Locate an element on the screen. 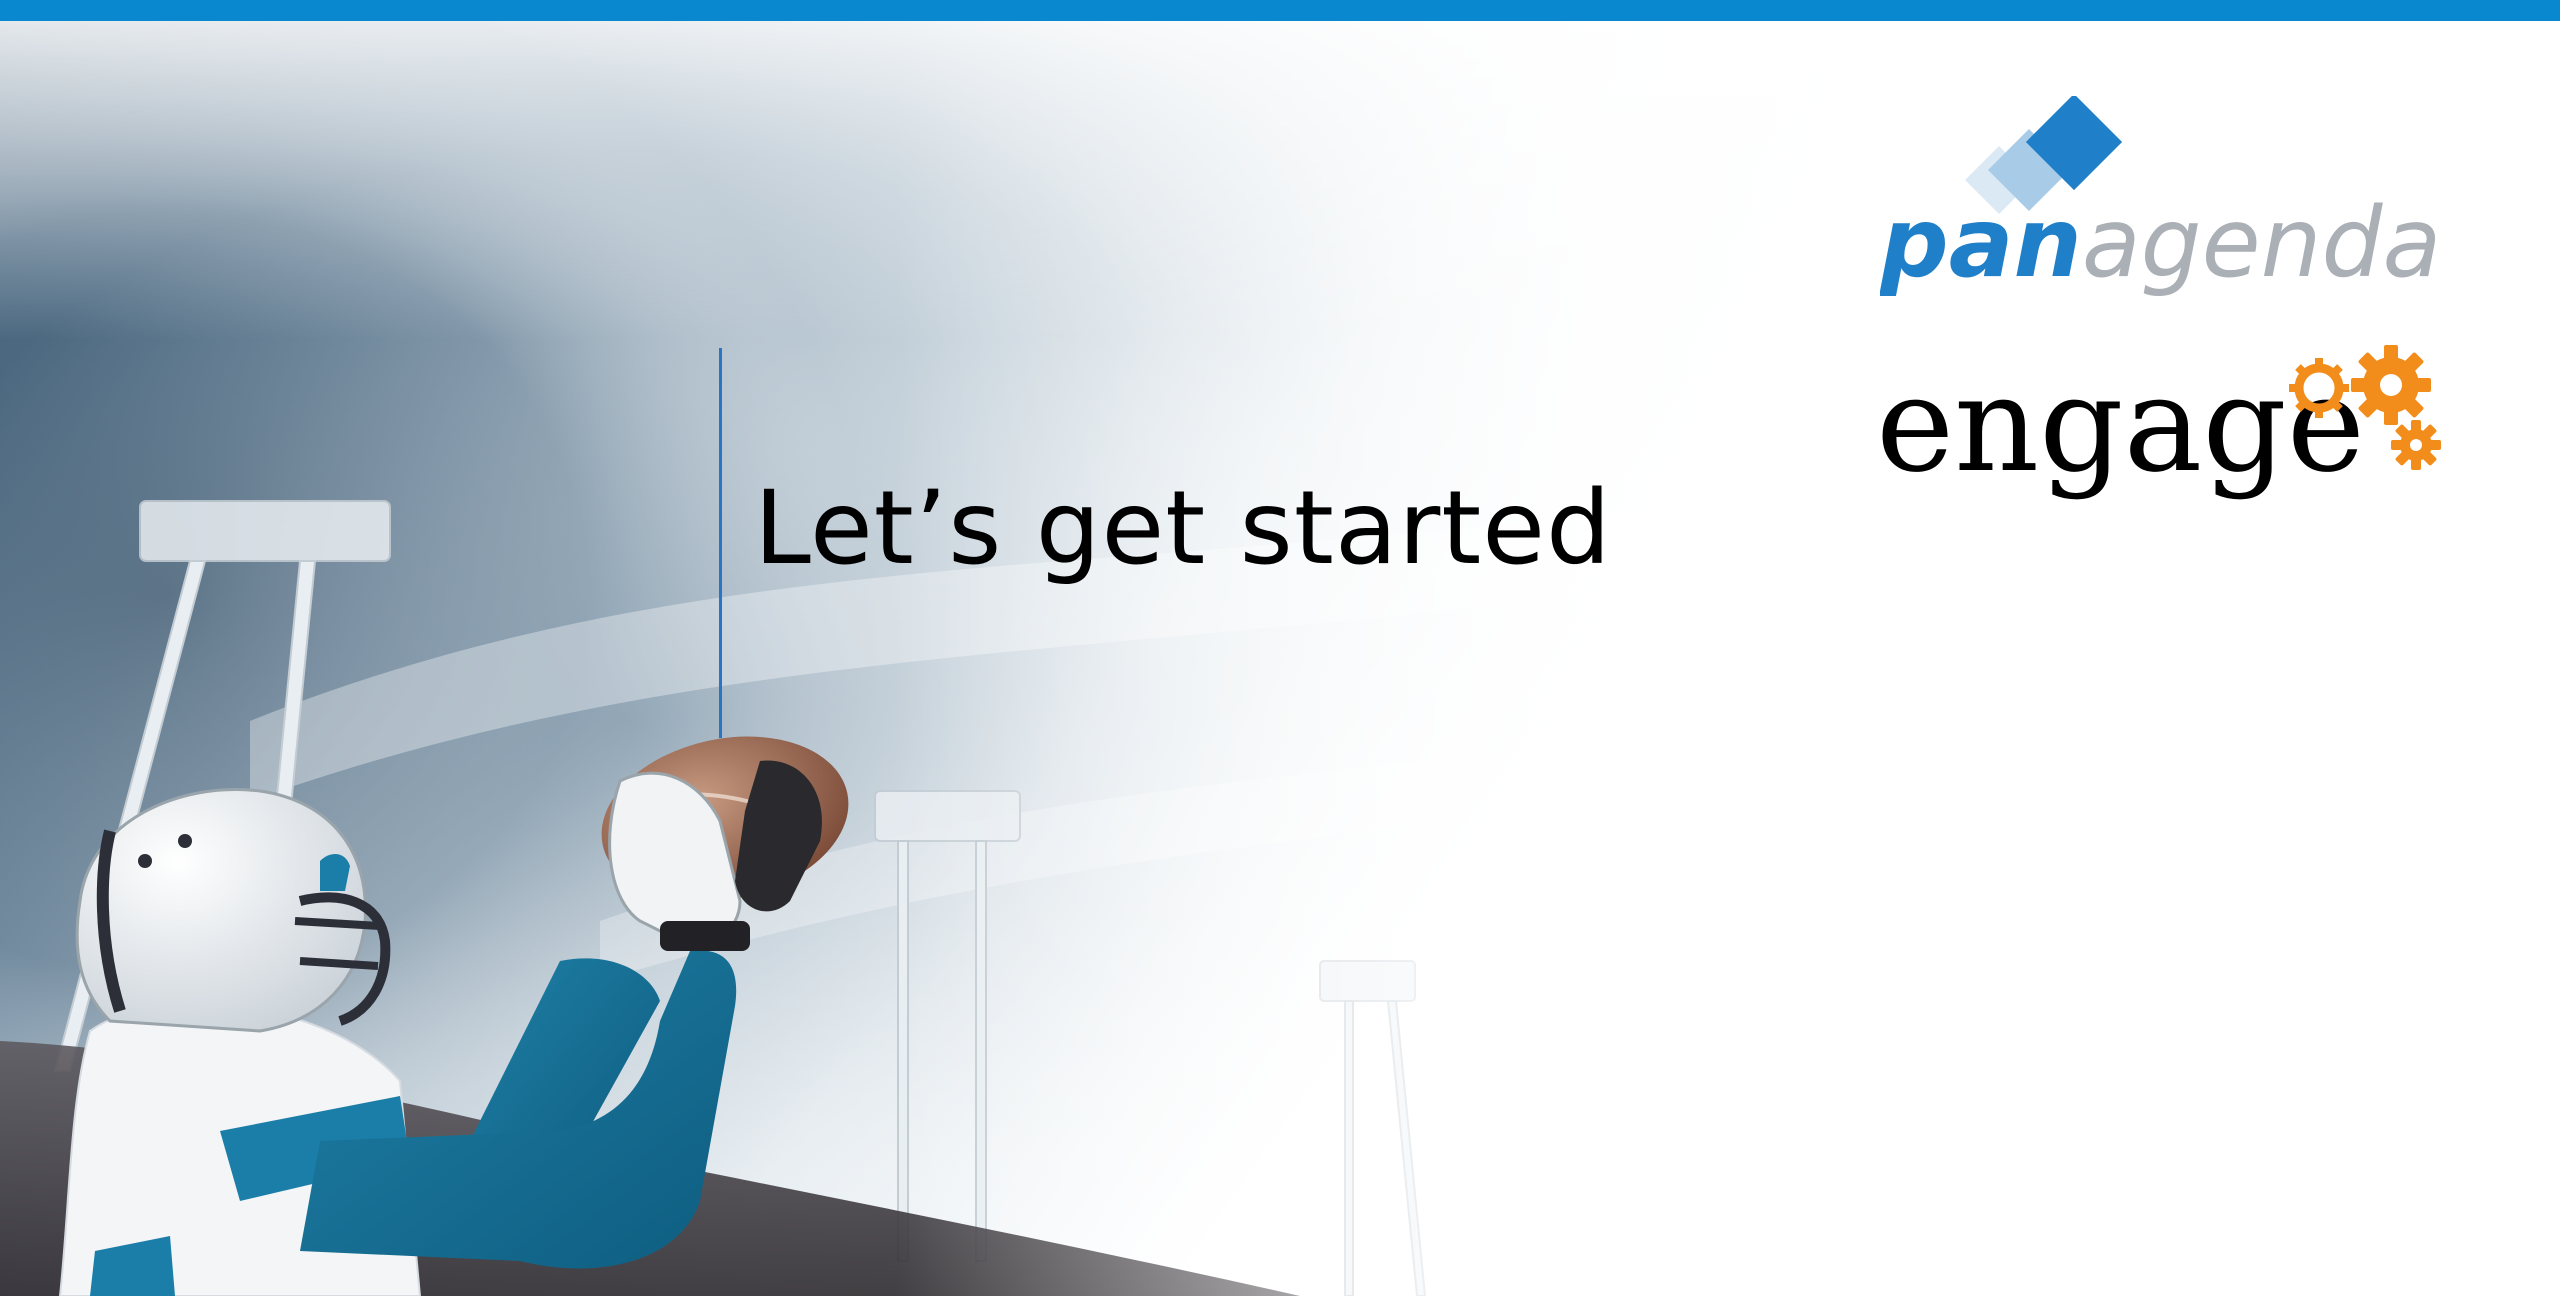 This screenshot has width=2560, height=1296. panagenda-logo: panagenda is located at coordinates (2160, 196).